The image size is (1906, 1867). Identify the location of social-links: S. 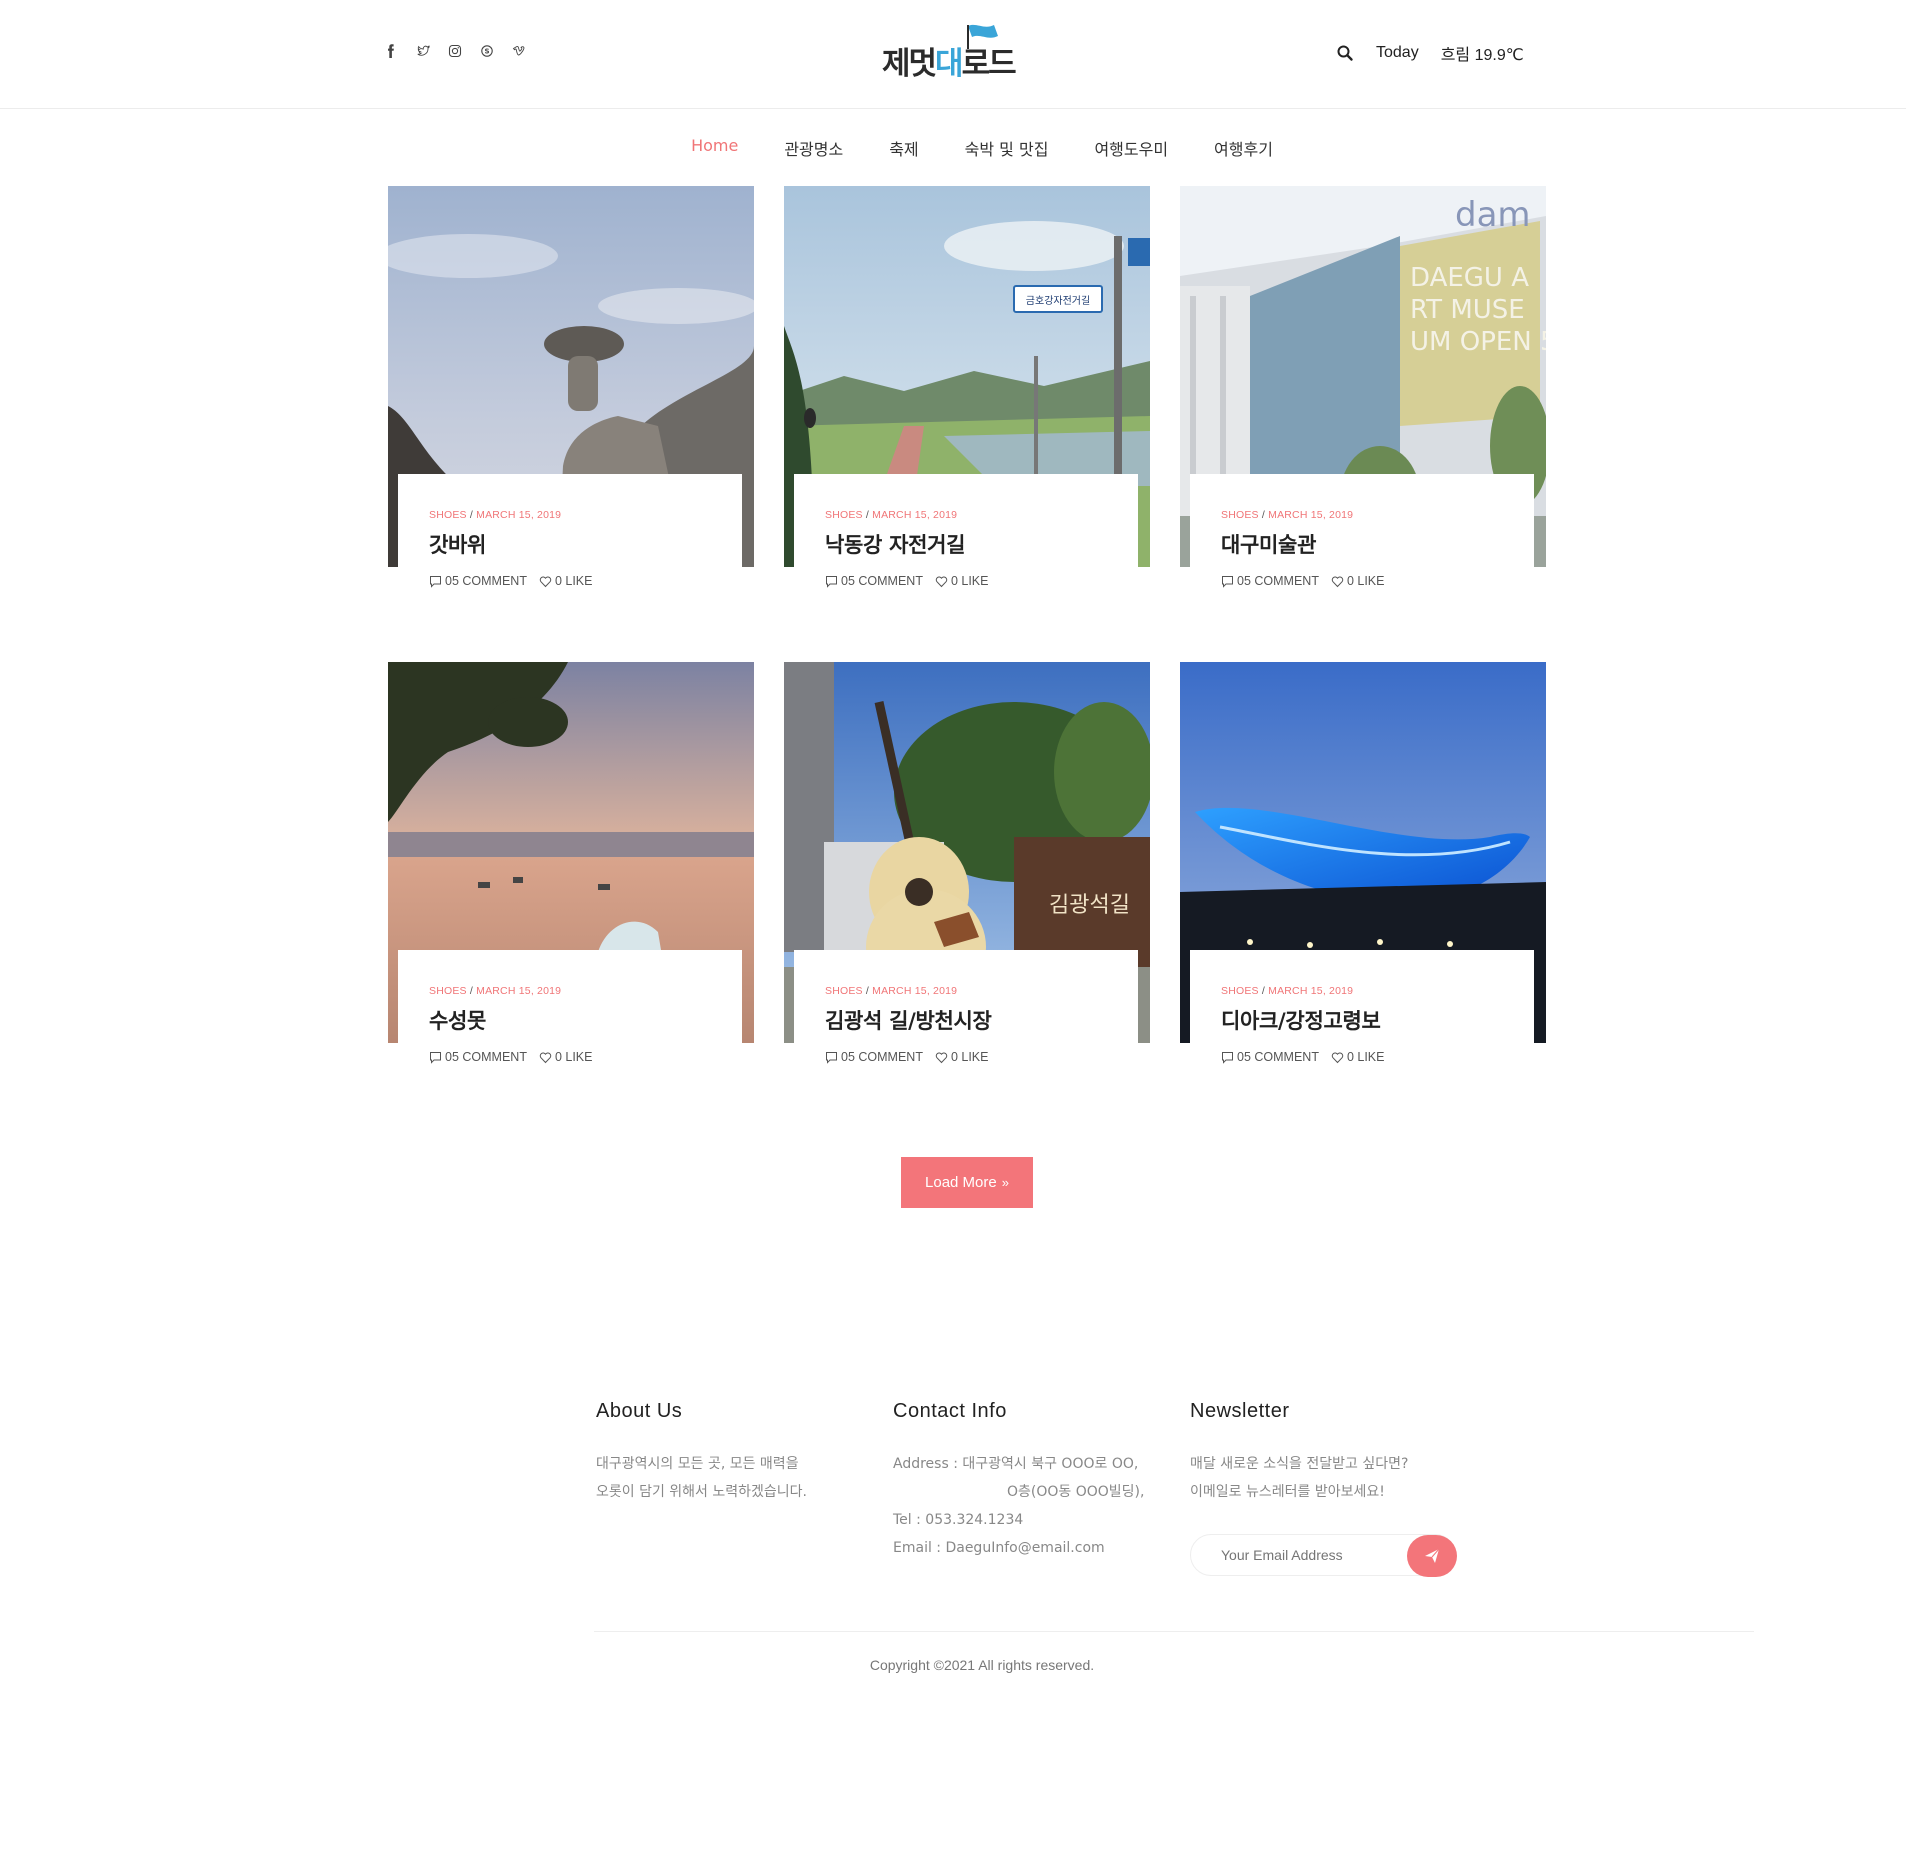
(455, 51).